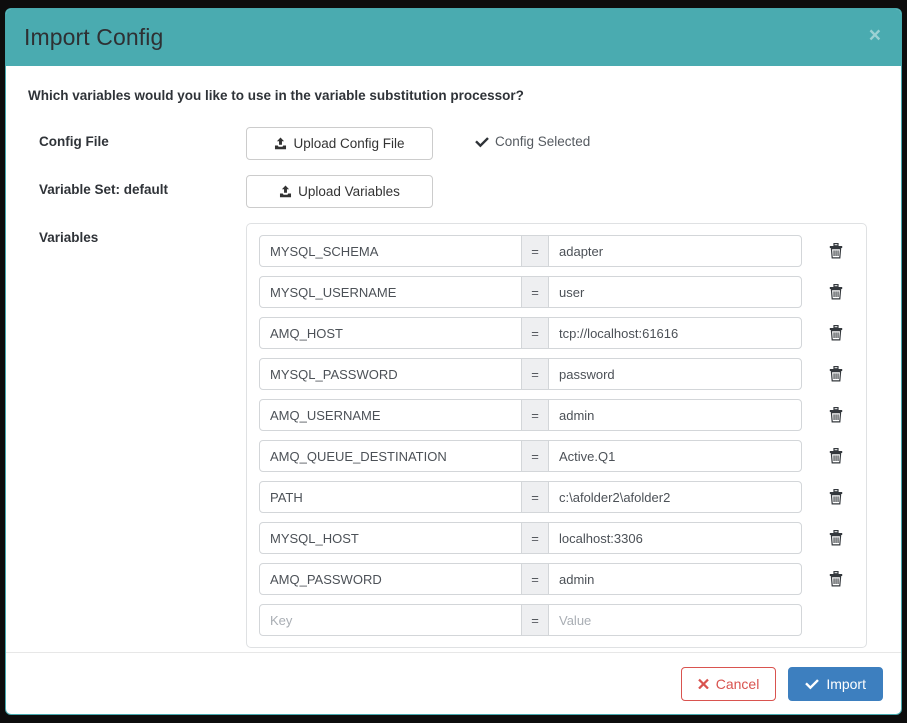  Describe the element at coordinates (104, 189) in the screenshot. I see `variable-set-label: Variable Set: default` at that location.